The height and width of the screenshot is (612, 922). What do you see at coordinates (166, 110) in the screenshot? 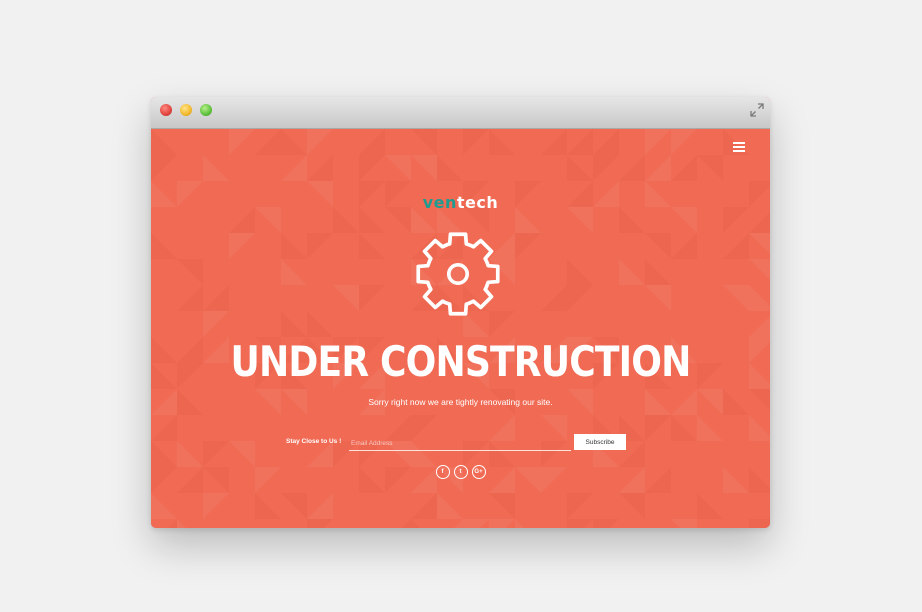
I see `close-window-button` at bounding box center [166, 110].